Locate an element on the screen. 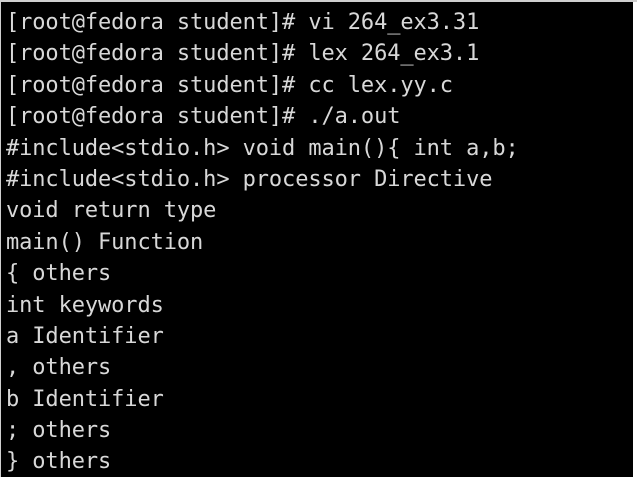  terminal-line: [root@fedora student]# ./a.out is located at coordinates (203, 117).